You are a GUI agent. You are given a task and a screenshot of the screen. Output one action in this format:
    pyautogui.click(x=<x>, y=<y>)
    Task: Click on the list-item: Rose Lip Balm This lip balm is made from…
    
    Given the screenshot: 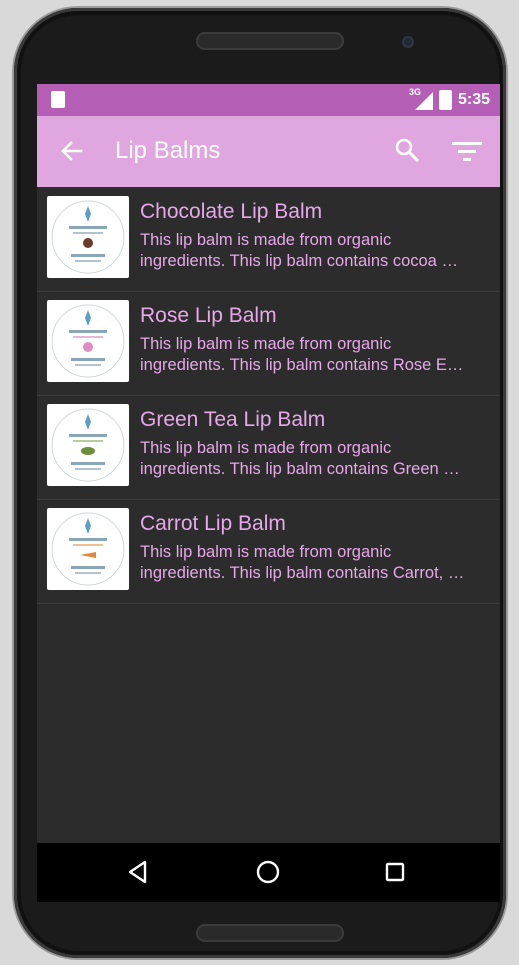 What is the action you would take?
    pyautogui.click(x=268, y=343)
    